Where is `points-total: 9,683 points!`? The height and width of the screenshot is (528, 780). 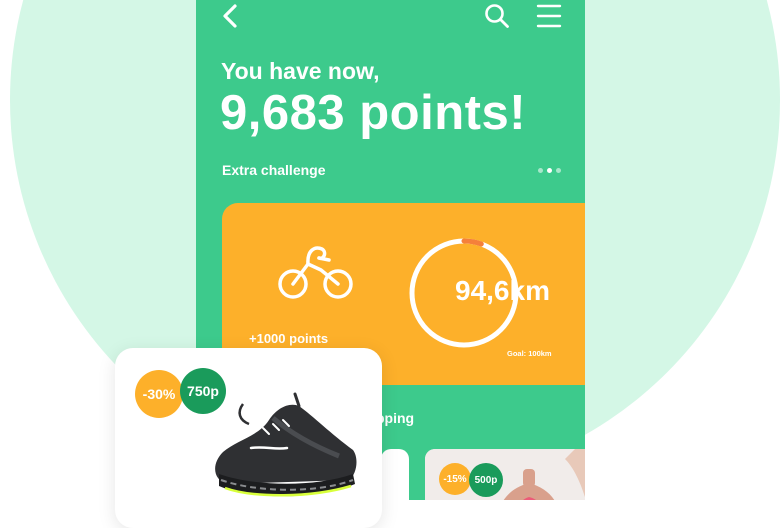 points-total: 9,683 points! is located at coordinates (373, 113).